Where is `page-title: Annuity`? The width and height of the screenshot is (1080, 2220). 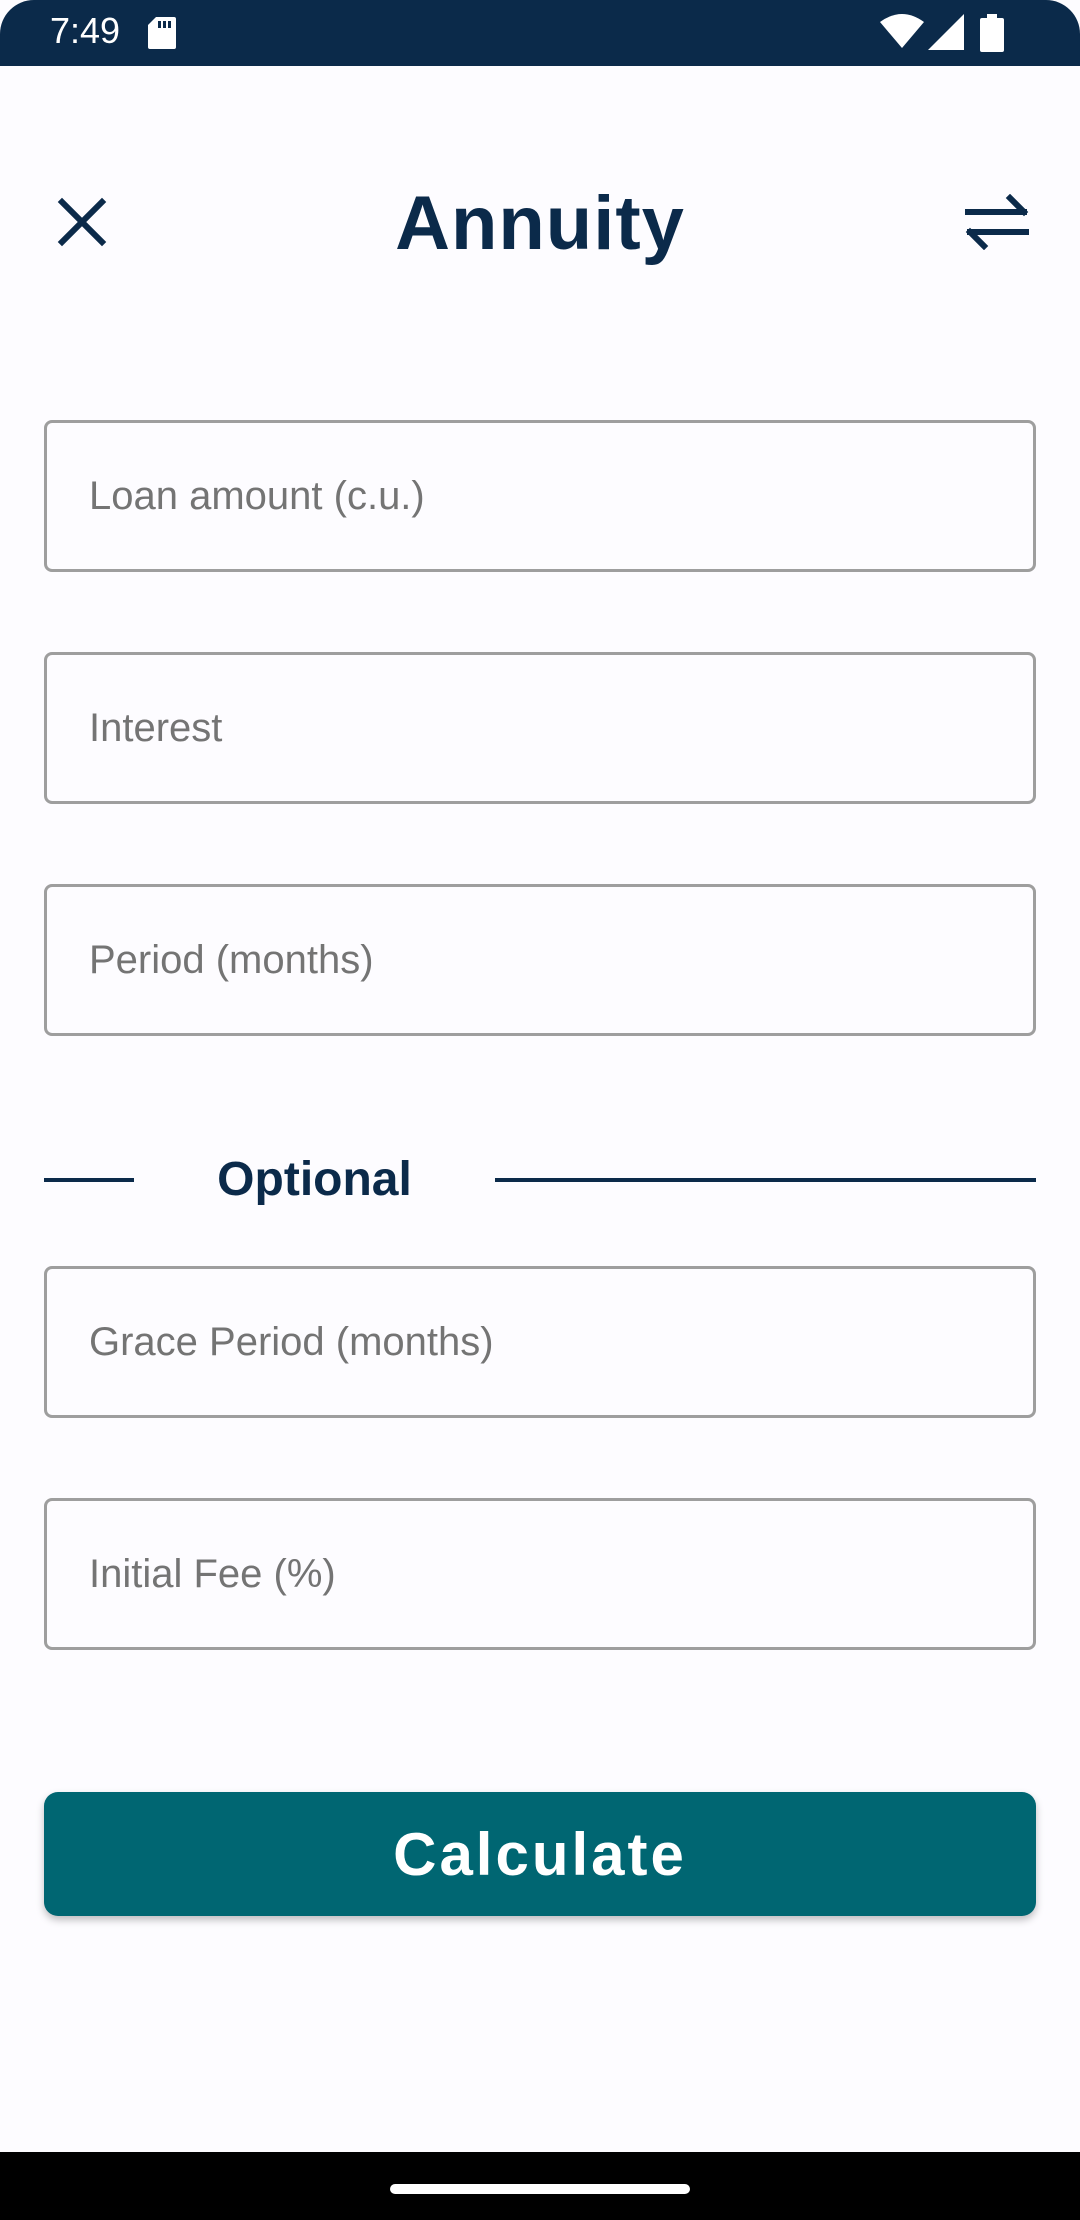
page-title: Annuity is located at coordinates (540, 223).